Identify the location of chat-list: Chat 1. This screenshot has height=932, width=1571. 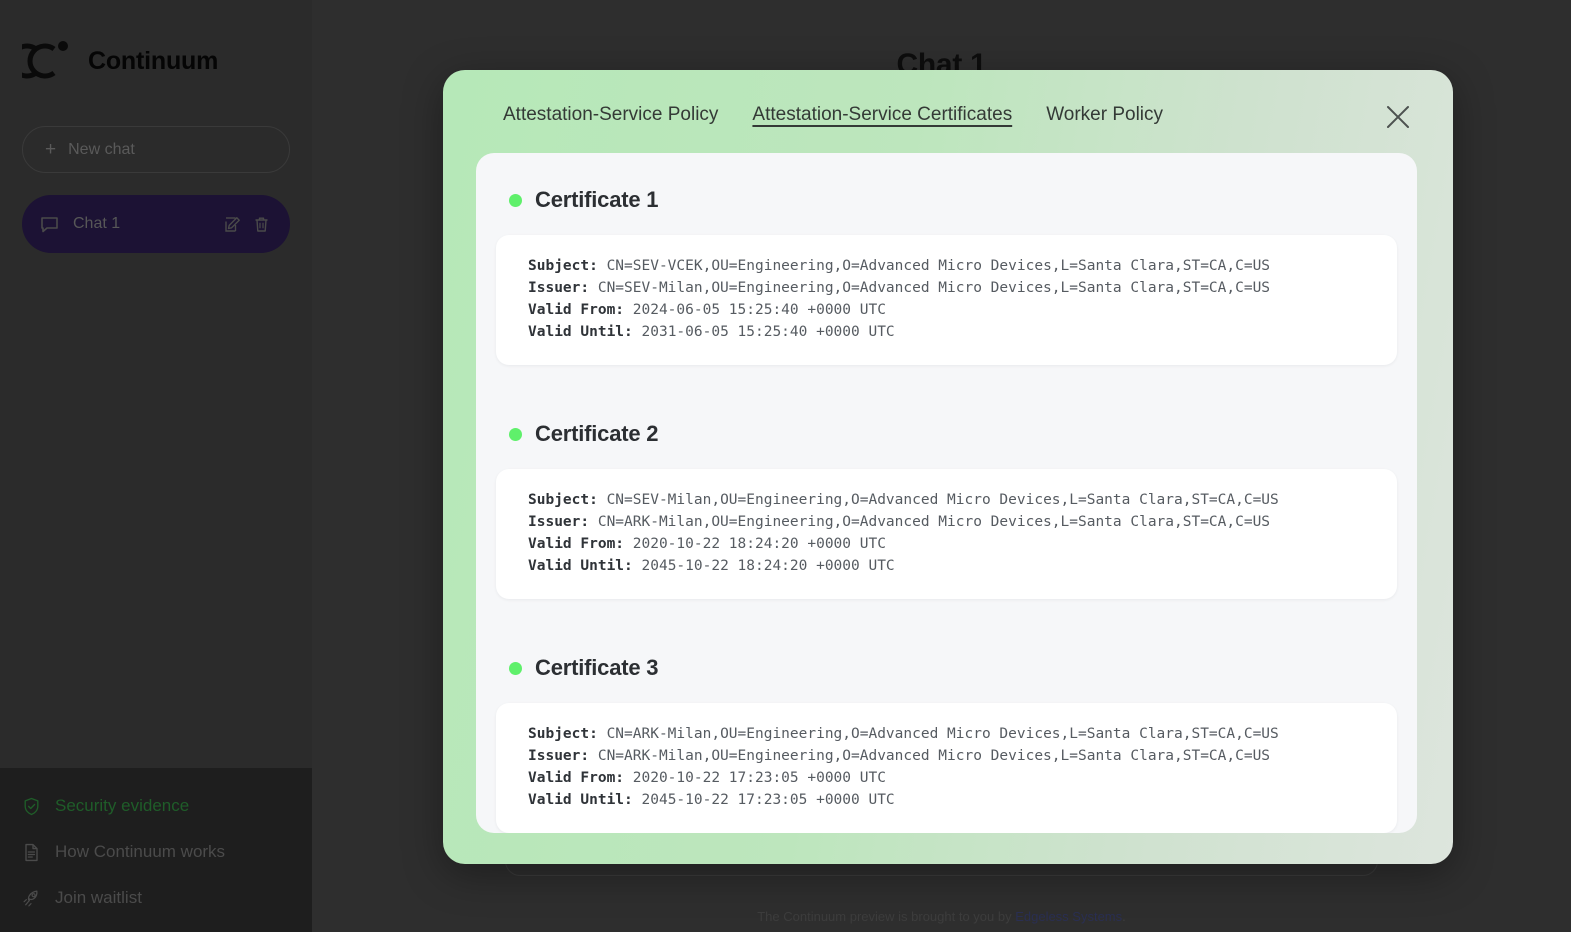
(156, 224).